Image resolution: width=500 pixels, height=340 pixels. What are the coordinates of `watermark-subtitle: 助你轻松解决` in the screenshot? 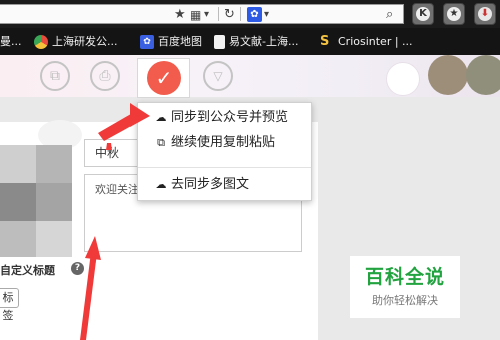 It's located at (405, 300).